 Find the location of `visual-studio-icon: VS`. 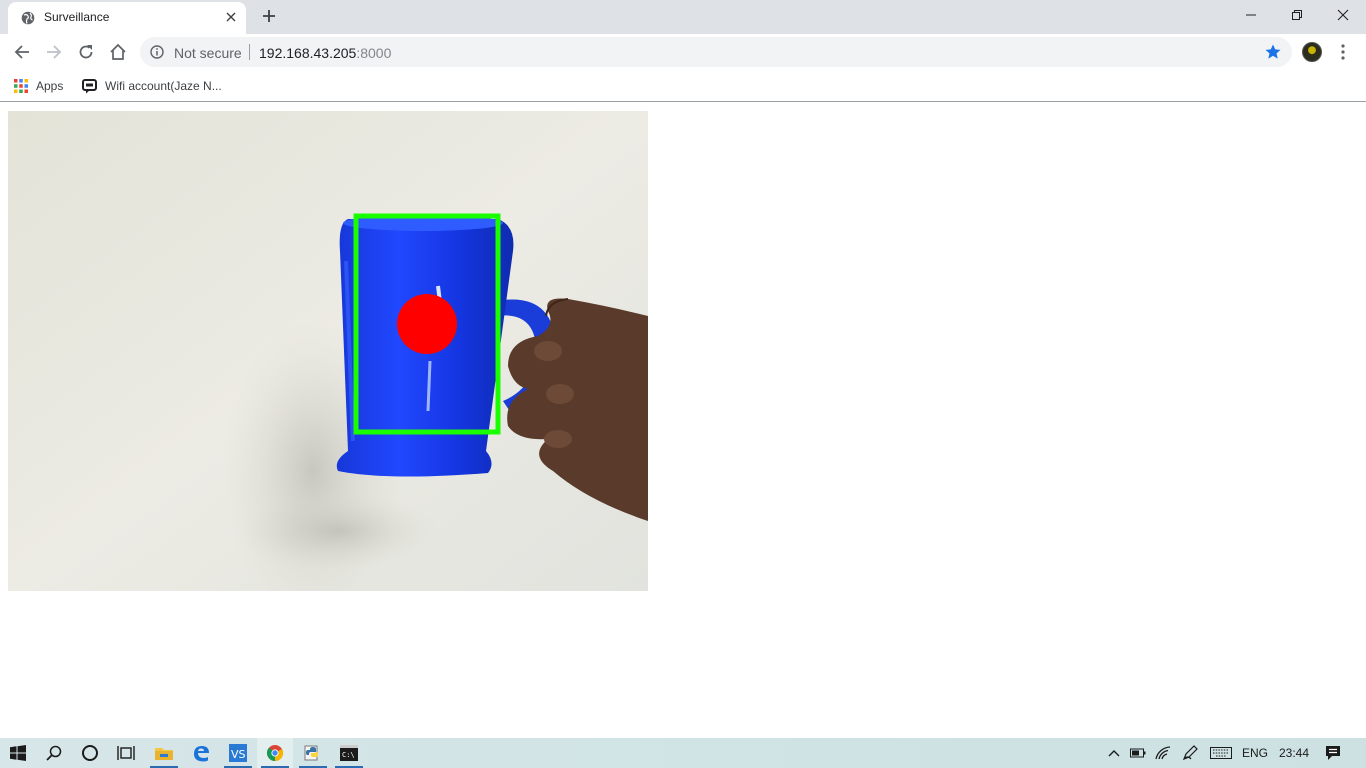

visual-studio-icon: VS is located at coordinates (238, 753).